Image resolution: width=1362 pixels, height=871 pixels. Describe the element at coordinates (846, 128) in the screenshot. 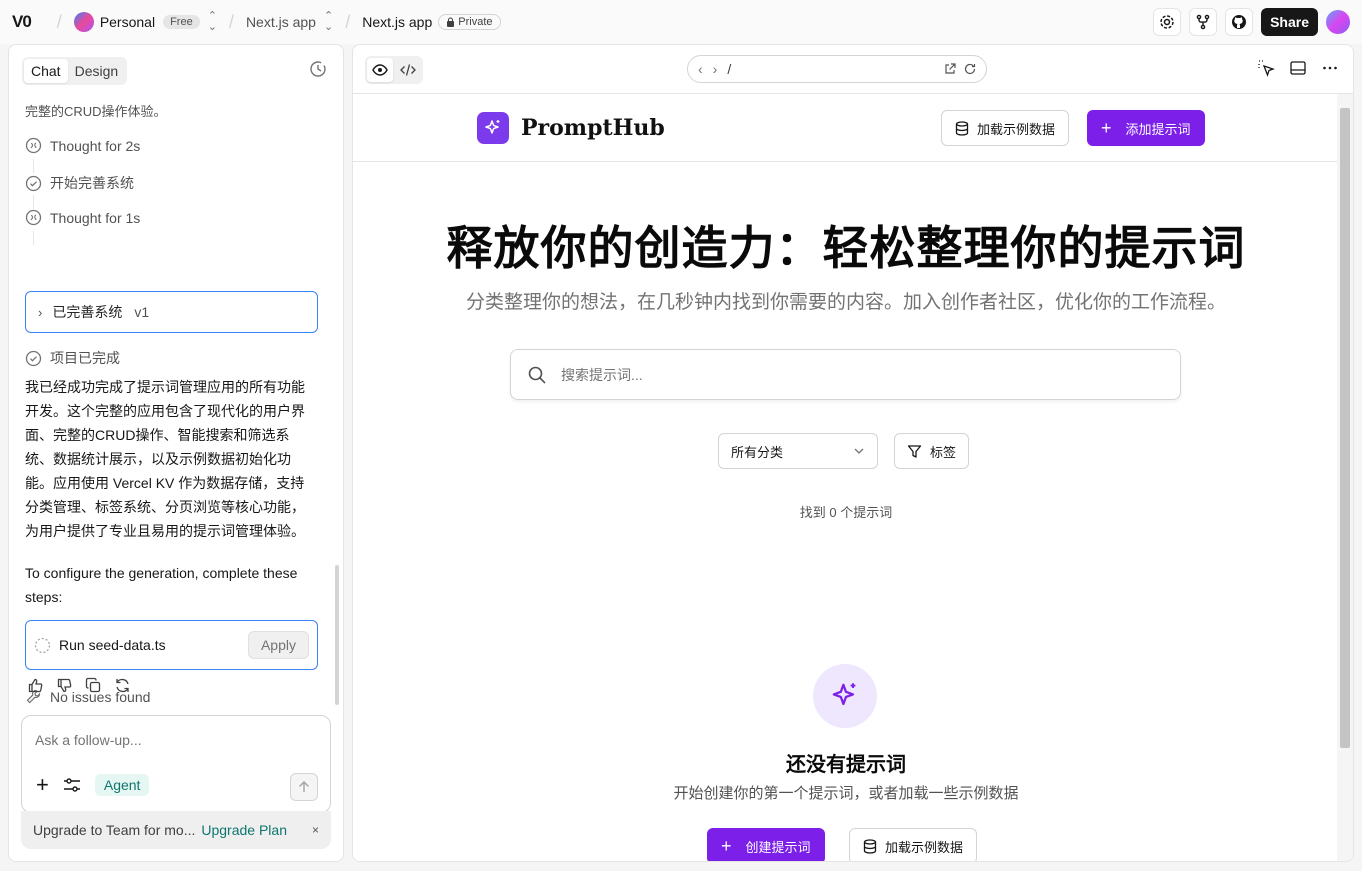

I see `app-header: PromptHub 加载示例数据 + 添加提示词` at that location.